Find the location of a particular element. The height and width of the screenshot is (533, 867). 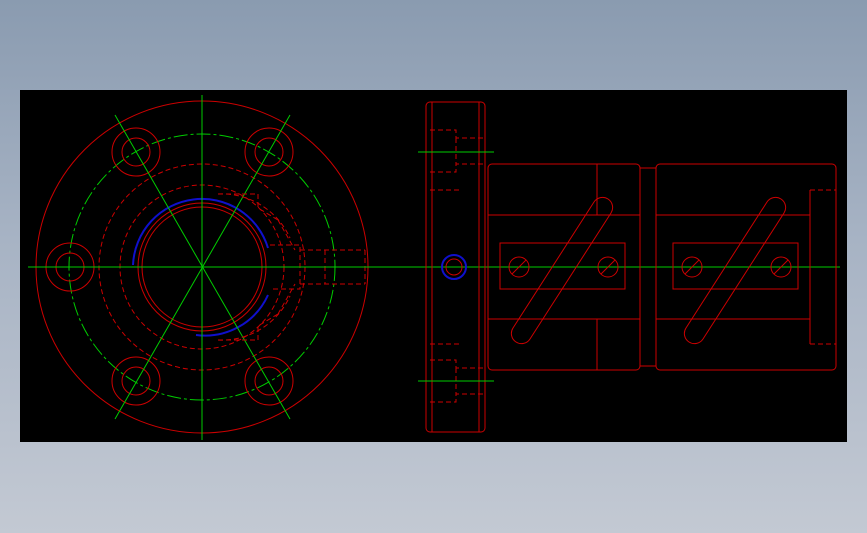

slot-right is located at coordinates (735, 270).